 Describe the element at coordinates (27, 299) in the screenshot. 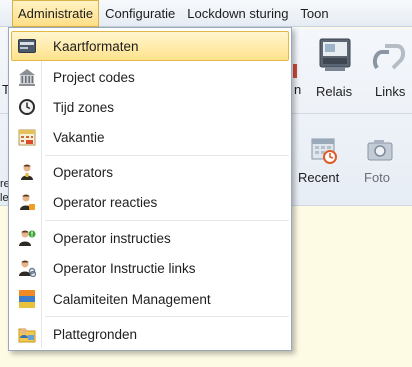

I see `calamity-icon` at that location.